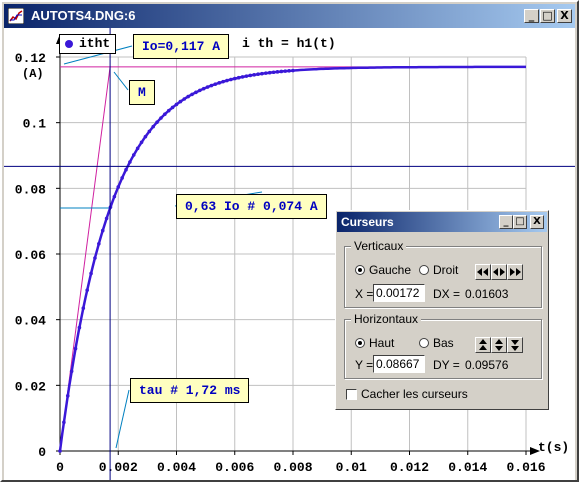  Describe the element at coordinates (409, 467) in the screenshot. I see `x-tick-label: 0.012` at that location.